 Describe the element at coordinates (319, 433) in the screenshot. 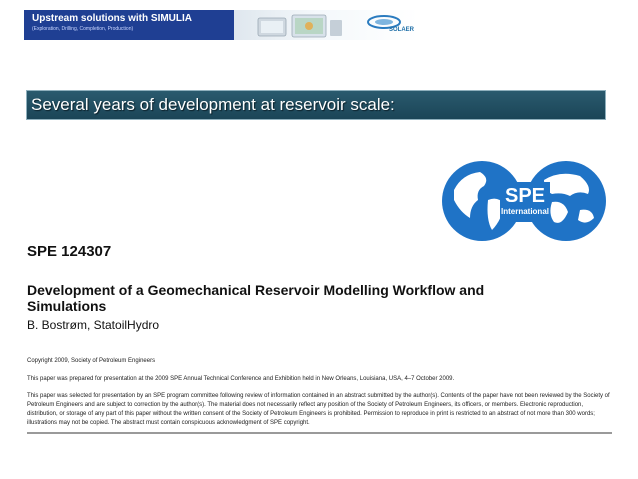

I see `divider-line` at that location.